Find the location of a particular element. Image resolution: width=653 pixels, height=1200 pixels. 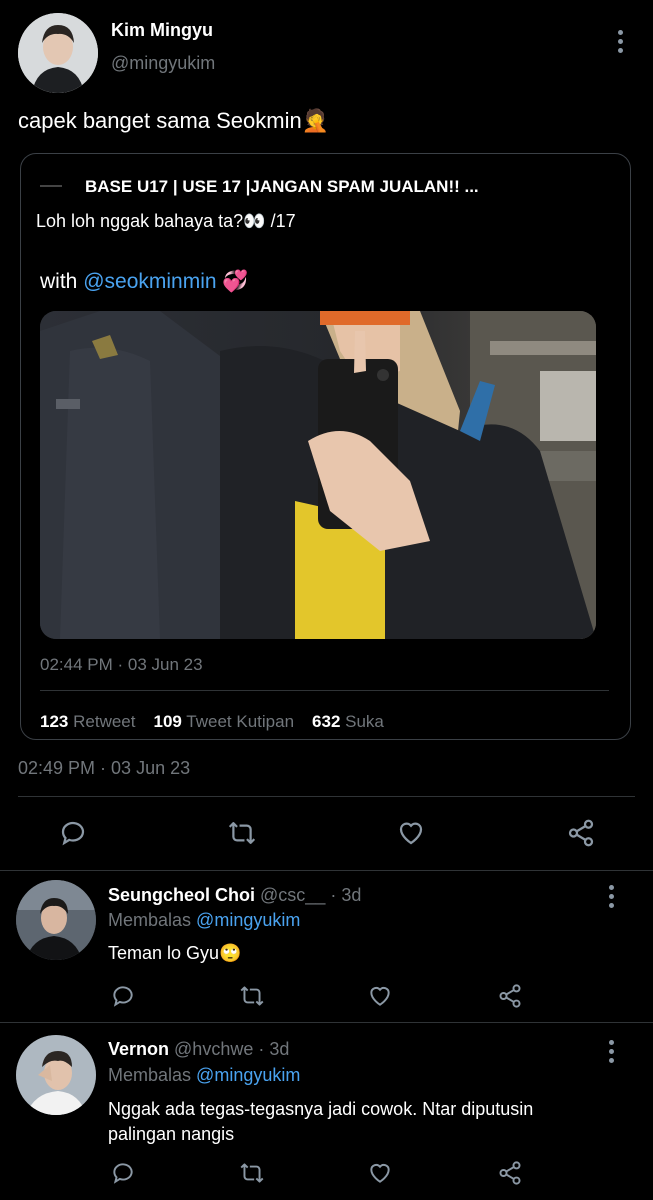

quote-tweet-count: 109 is located at coordinates (167, 721).